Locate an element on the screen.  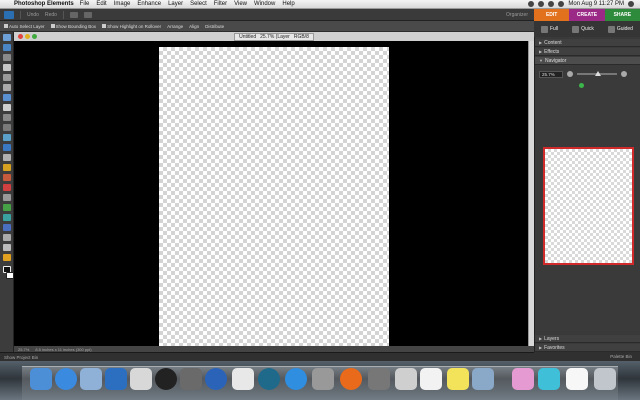
iphoto-library-icon is located at coordinates (483, 379).